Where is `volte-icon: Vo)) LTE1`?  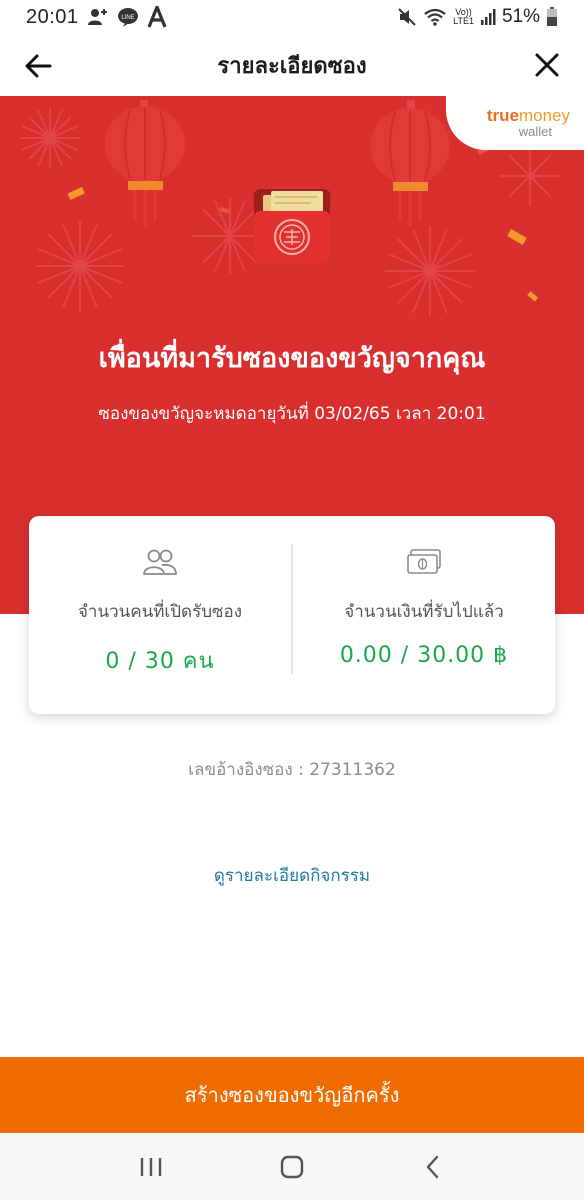
volte-icon: Vo)) LTE1 is located at coordinates (463, 17).